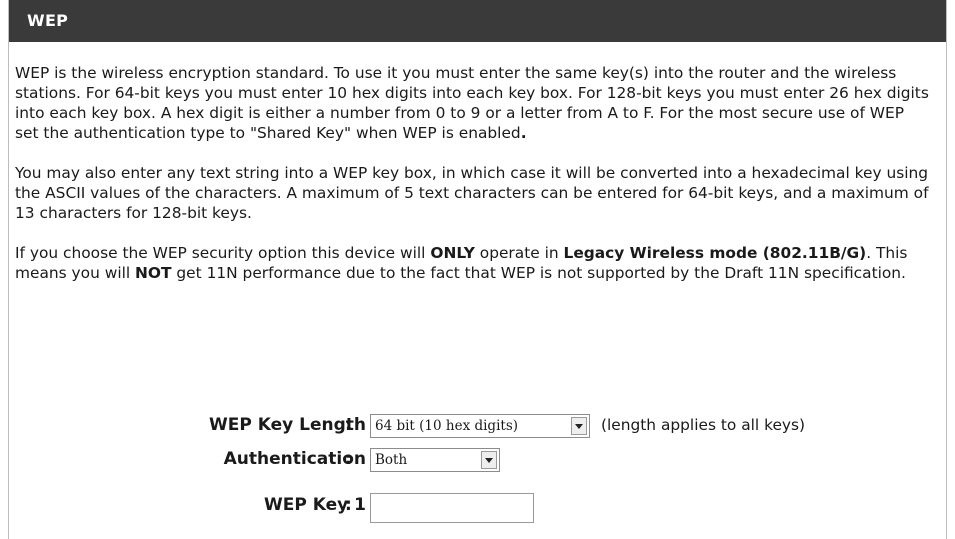 This screenshot has width=955, height=539. I want to click on row-authentication: Authentication : Both, so click(478, 460).